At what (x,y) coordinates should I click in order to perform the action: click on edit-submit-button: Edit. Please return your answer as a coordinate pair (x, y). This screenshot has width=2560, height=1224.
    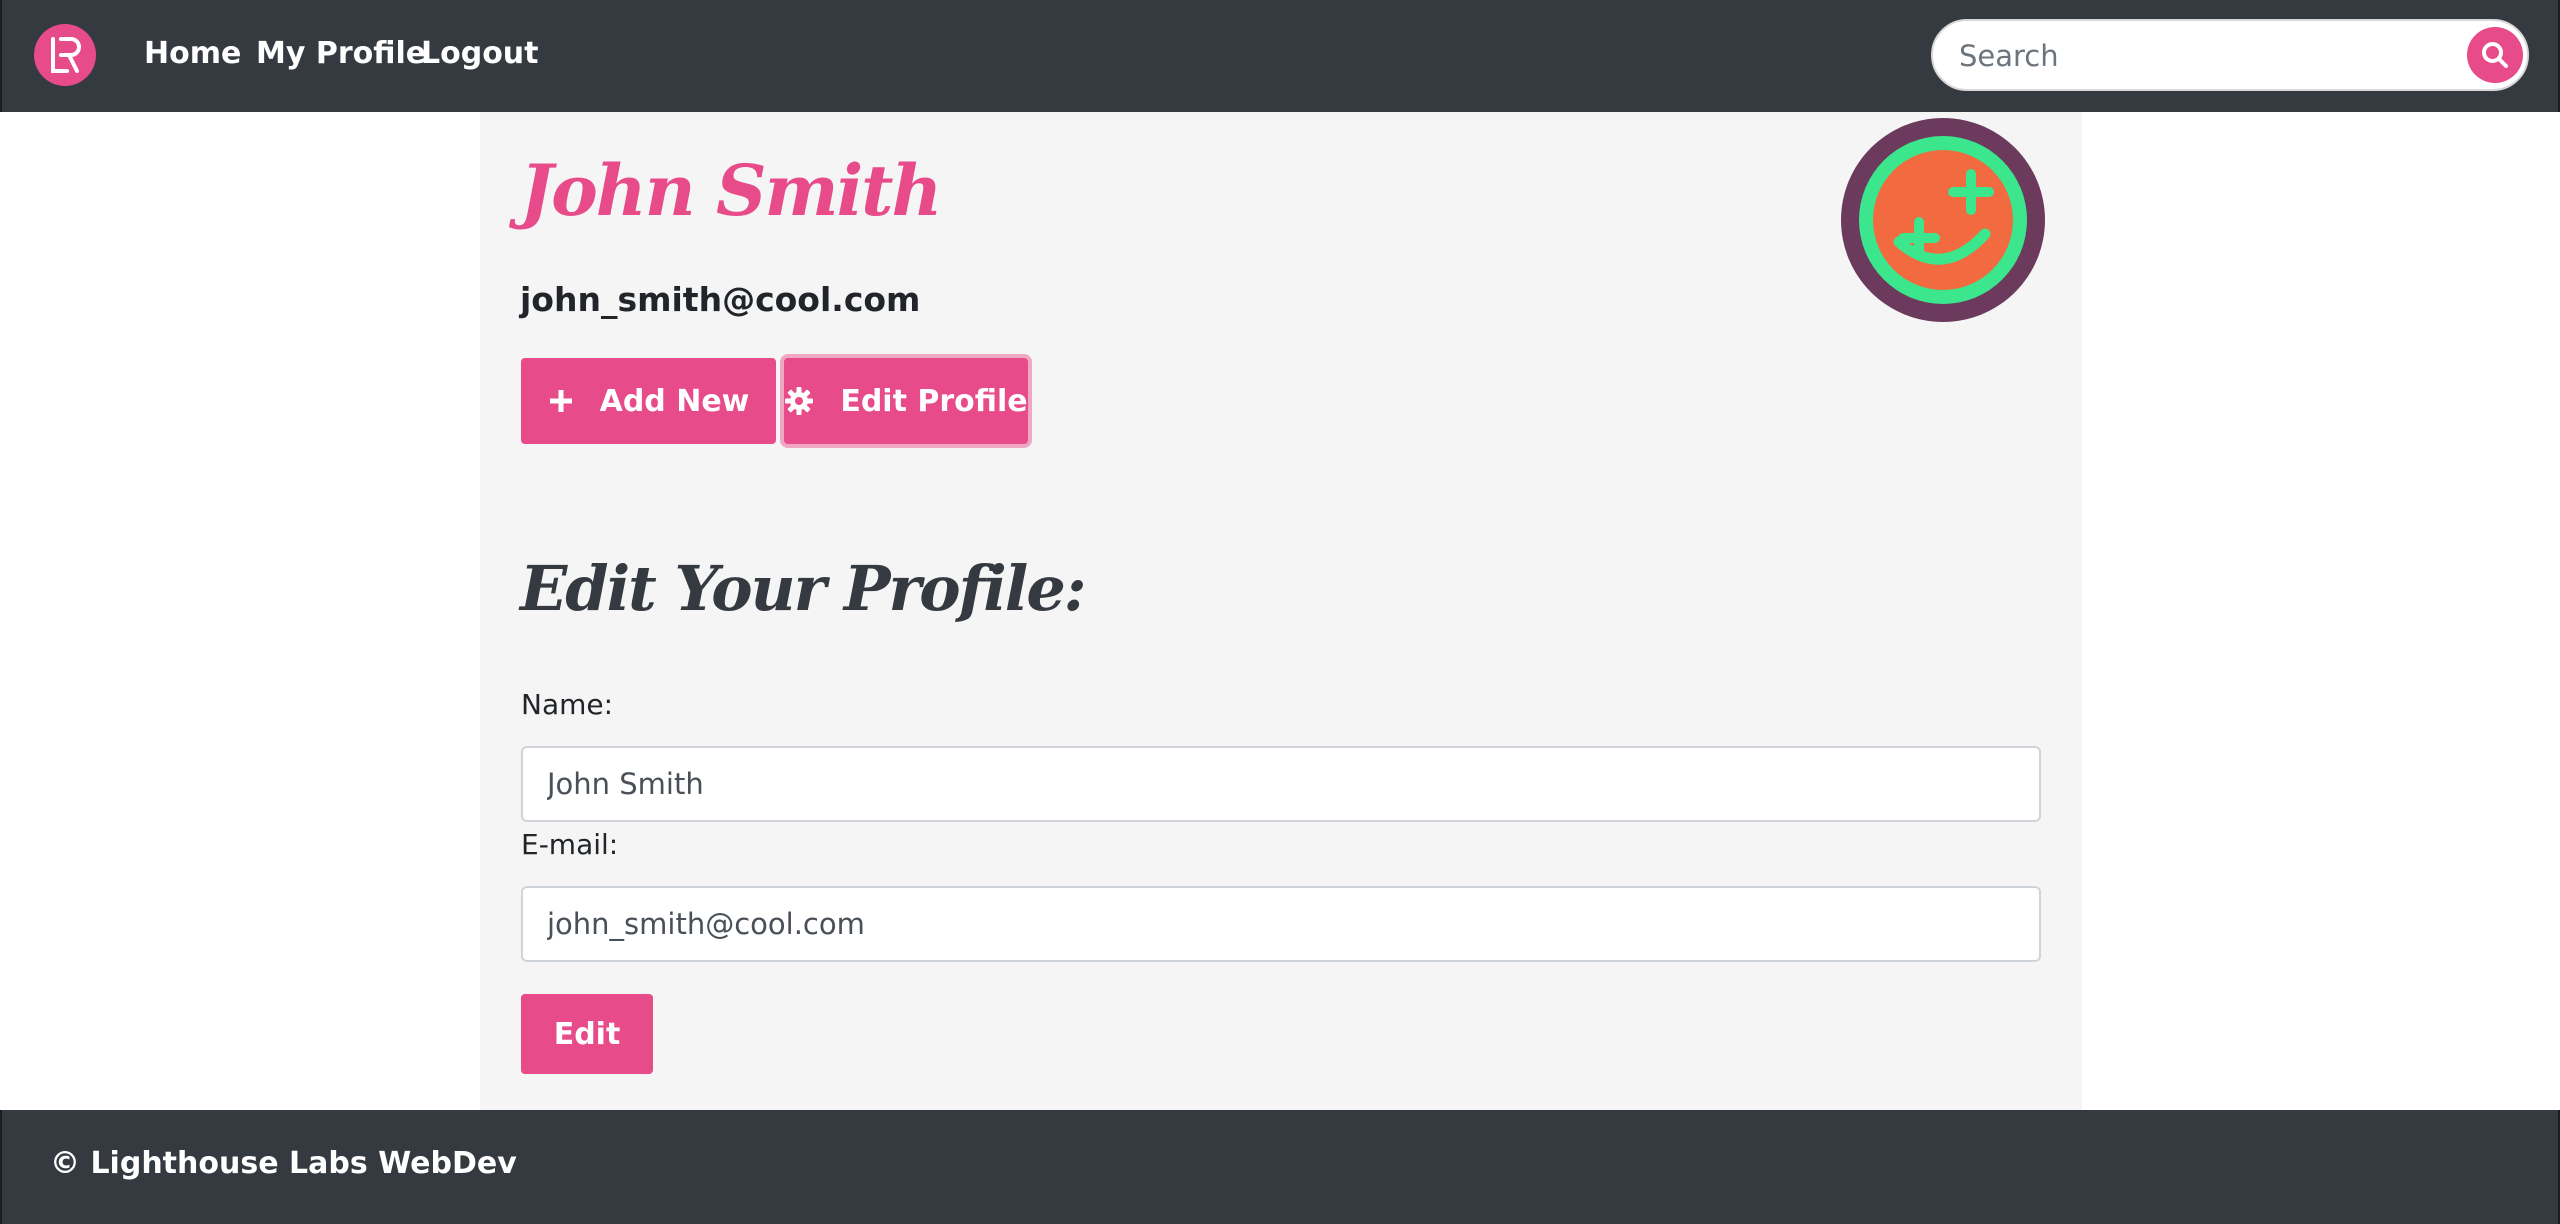
    Looking at the image, I should click on (587, 1034).